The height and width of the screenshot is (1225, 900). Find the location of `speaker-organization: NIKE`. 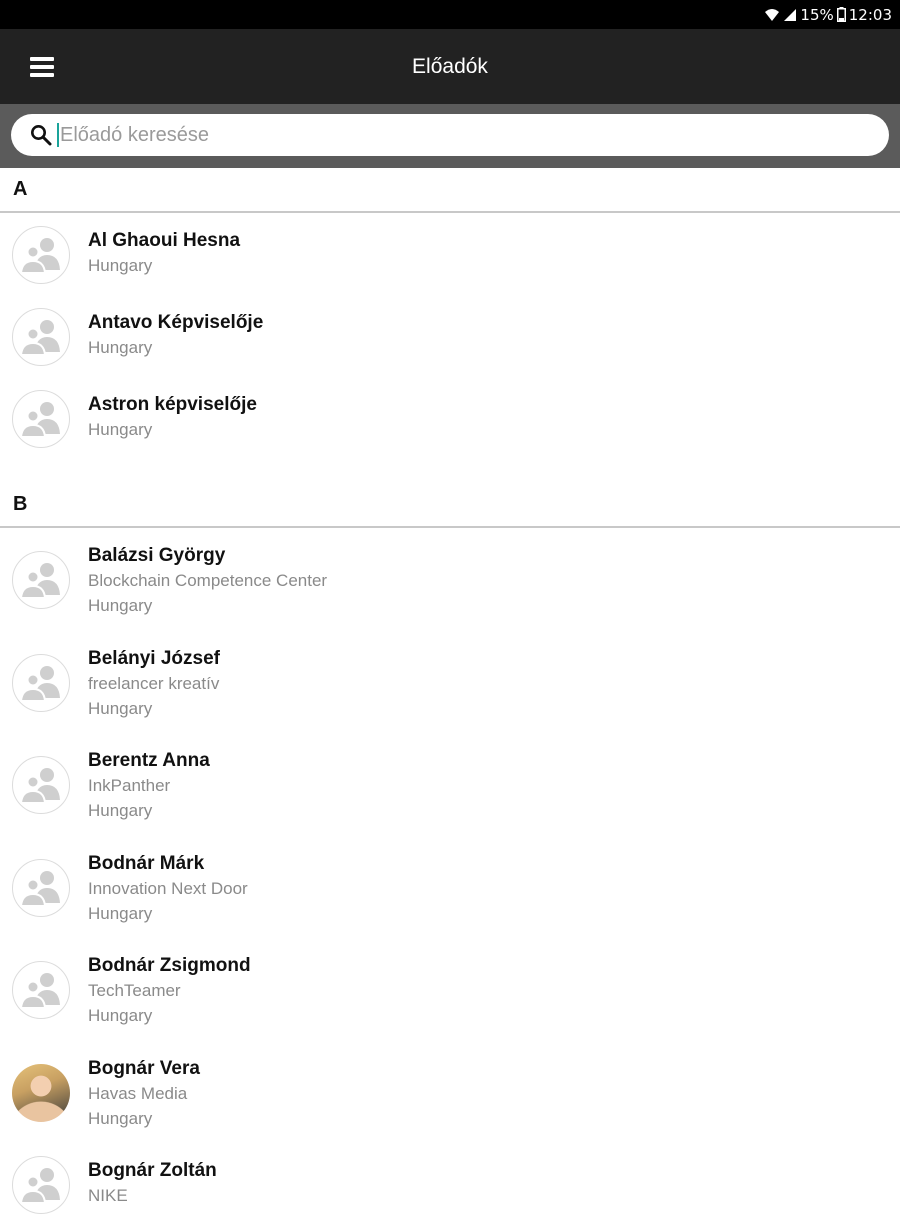

speaker-organization: NIKE is located at coordinates (108, 1195).